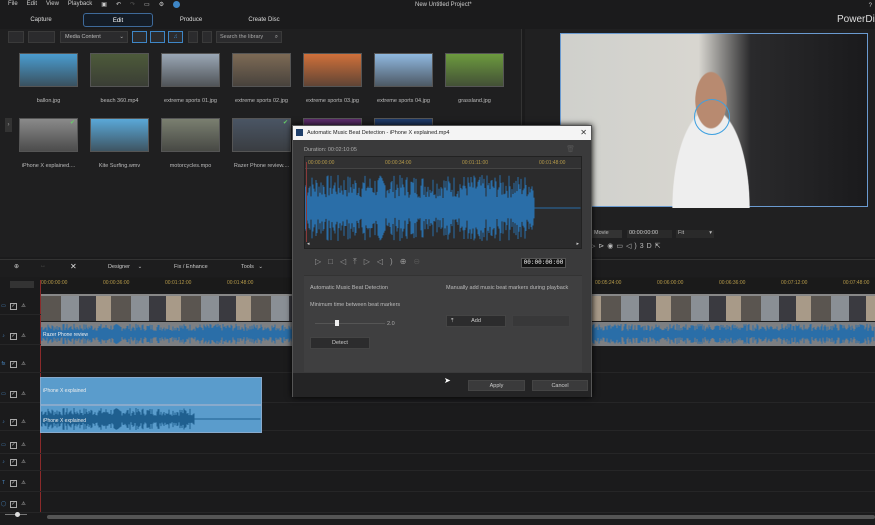 This screenshot has height=525, width=875. What do you see at coordinates (132, 4) in the screenshot?
I see `redo-icon: ↷` at bounding box center [132, 4].